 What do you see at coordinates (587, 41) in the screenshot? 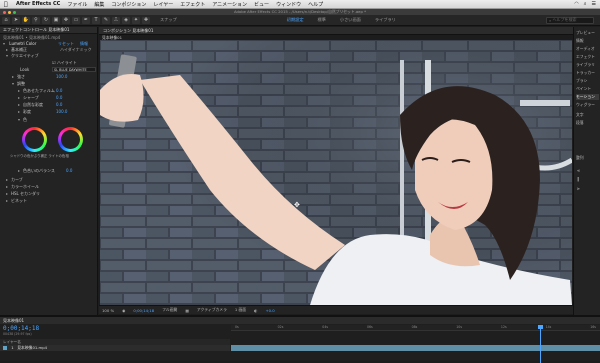
I see `panel-info: 情報` at bounding box center [587, 41].